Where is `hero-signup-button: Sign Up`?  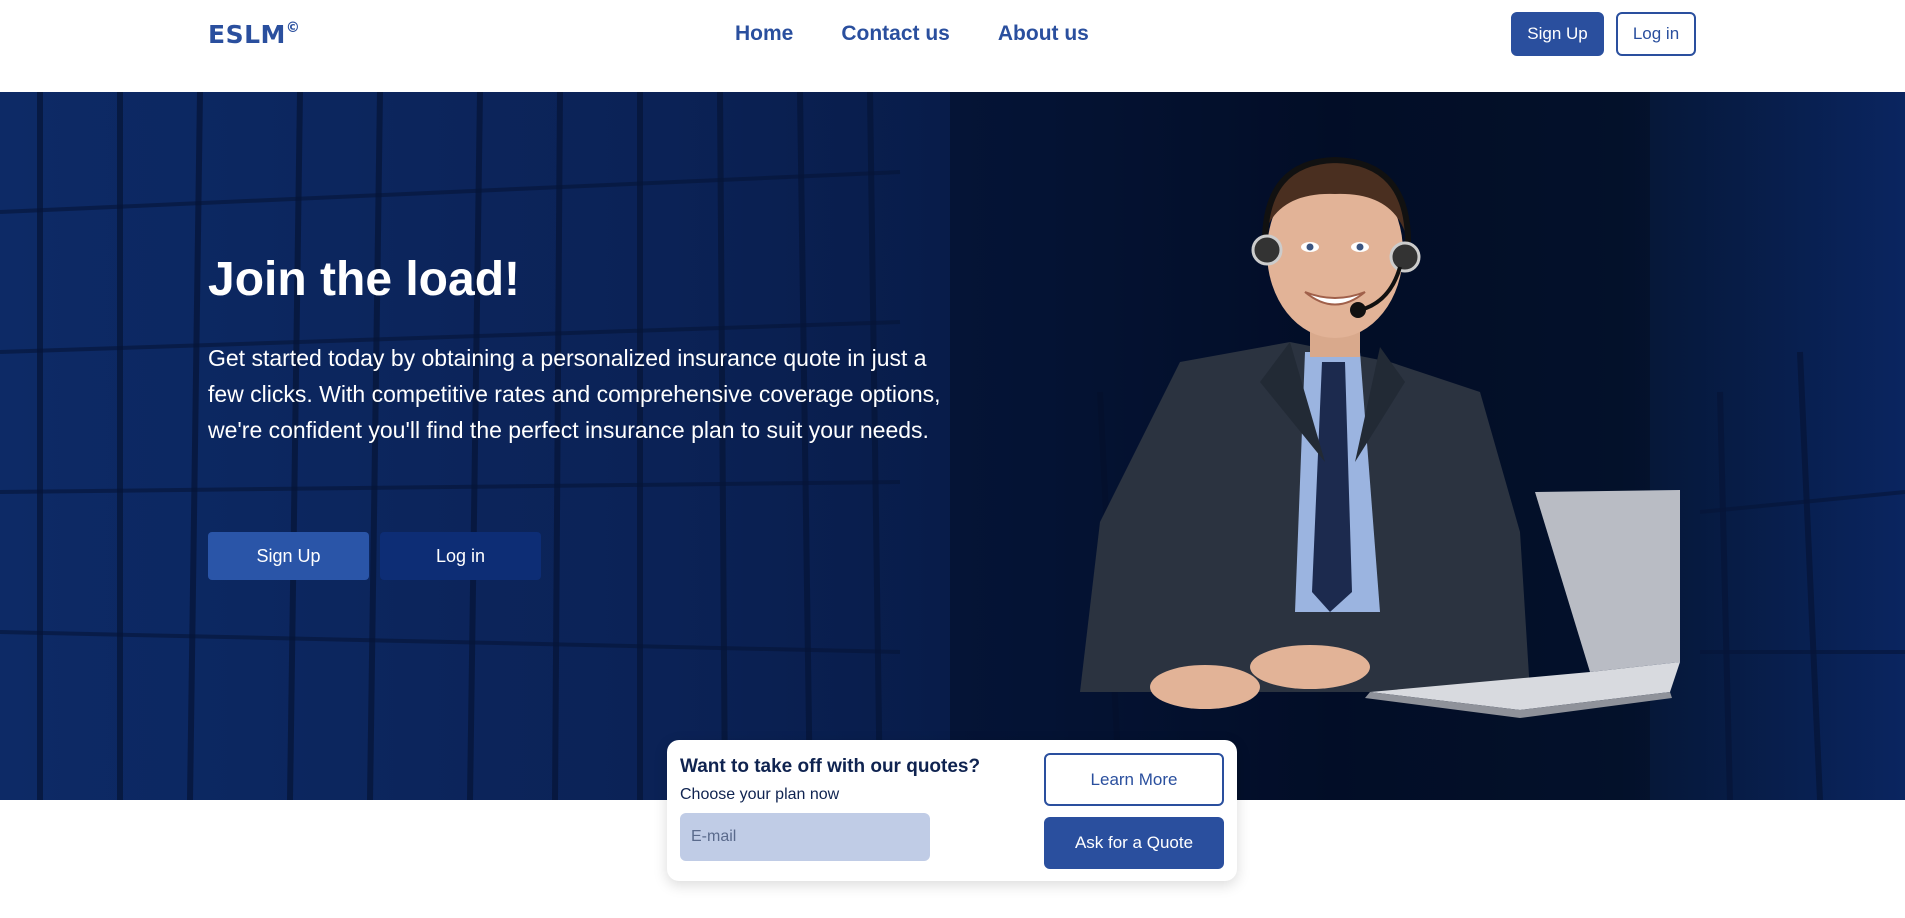 hero-signup-button: Sign Up is located at coordinates (288, 556).